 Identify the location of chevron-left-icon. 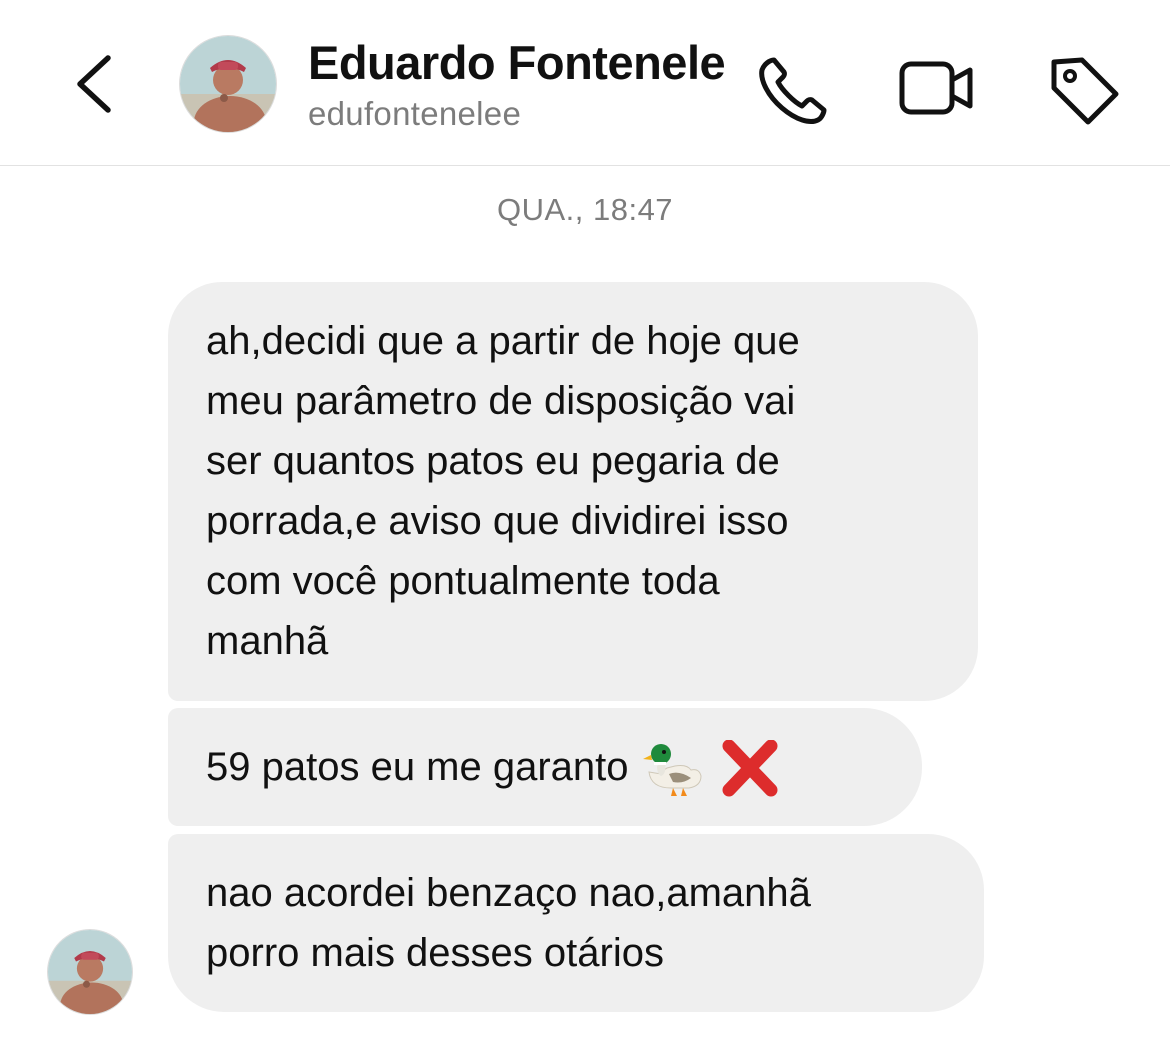
(94, 84).